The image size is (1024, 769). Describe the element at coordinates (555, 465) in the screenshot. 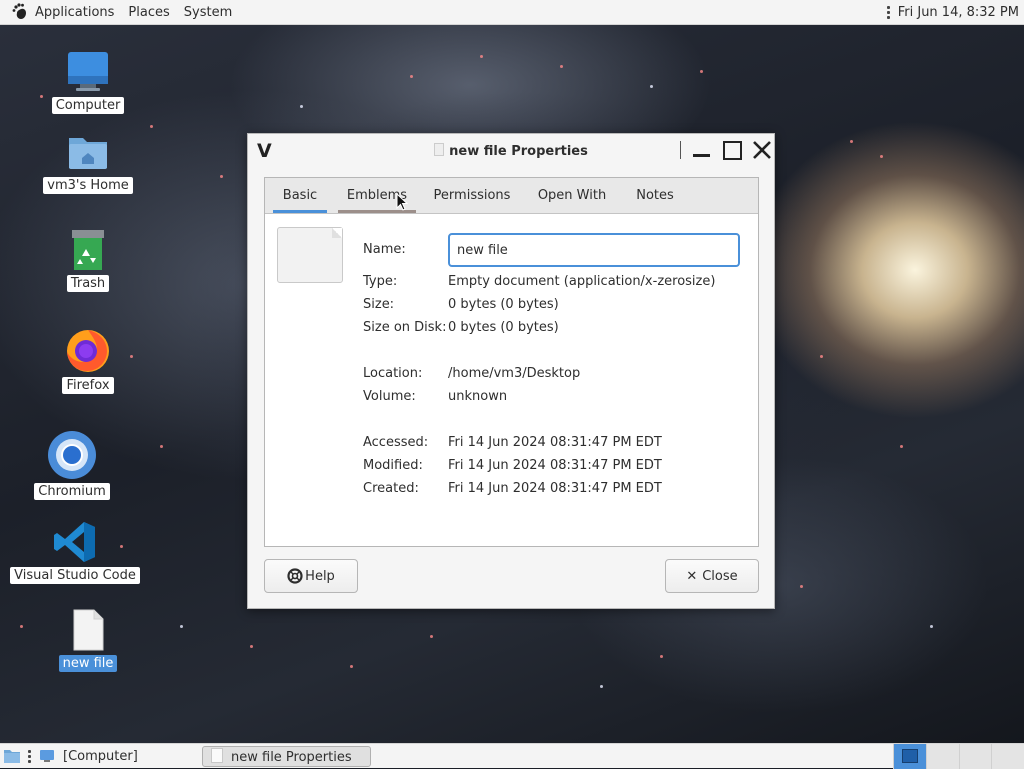

I see `modified-value: Fri 14 Jun 2024 08:31:47 PM EDT` at that location.